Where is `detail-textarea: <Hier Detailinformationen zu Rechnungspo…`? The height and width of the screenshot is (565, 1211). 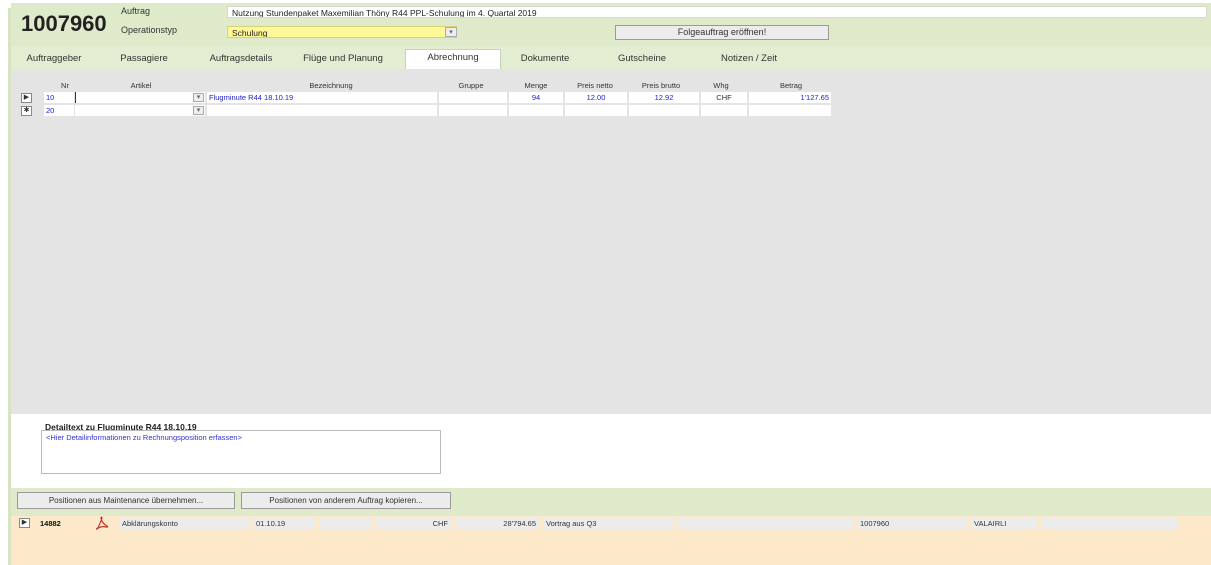 detail-textarea: <Hier Detailinformationen zu Rechnungspo… is located at coordinates (241, 452).